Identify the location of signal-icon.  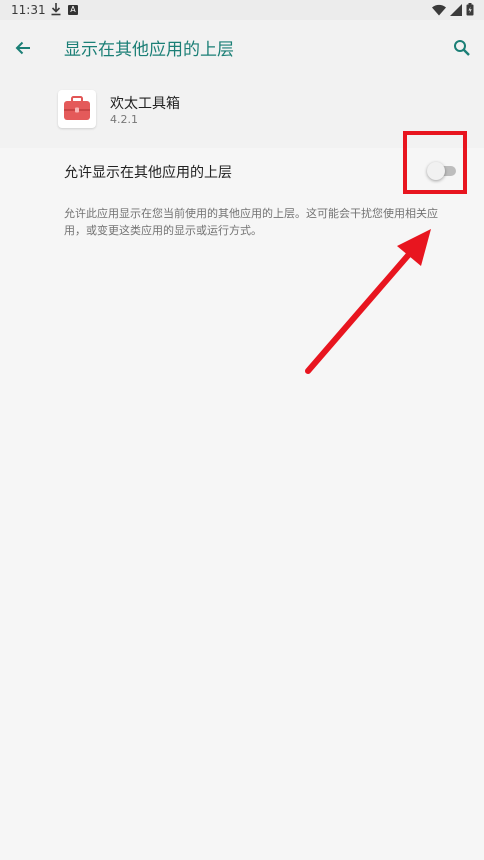
(456, 11).